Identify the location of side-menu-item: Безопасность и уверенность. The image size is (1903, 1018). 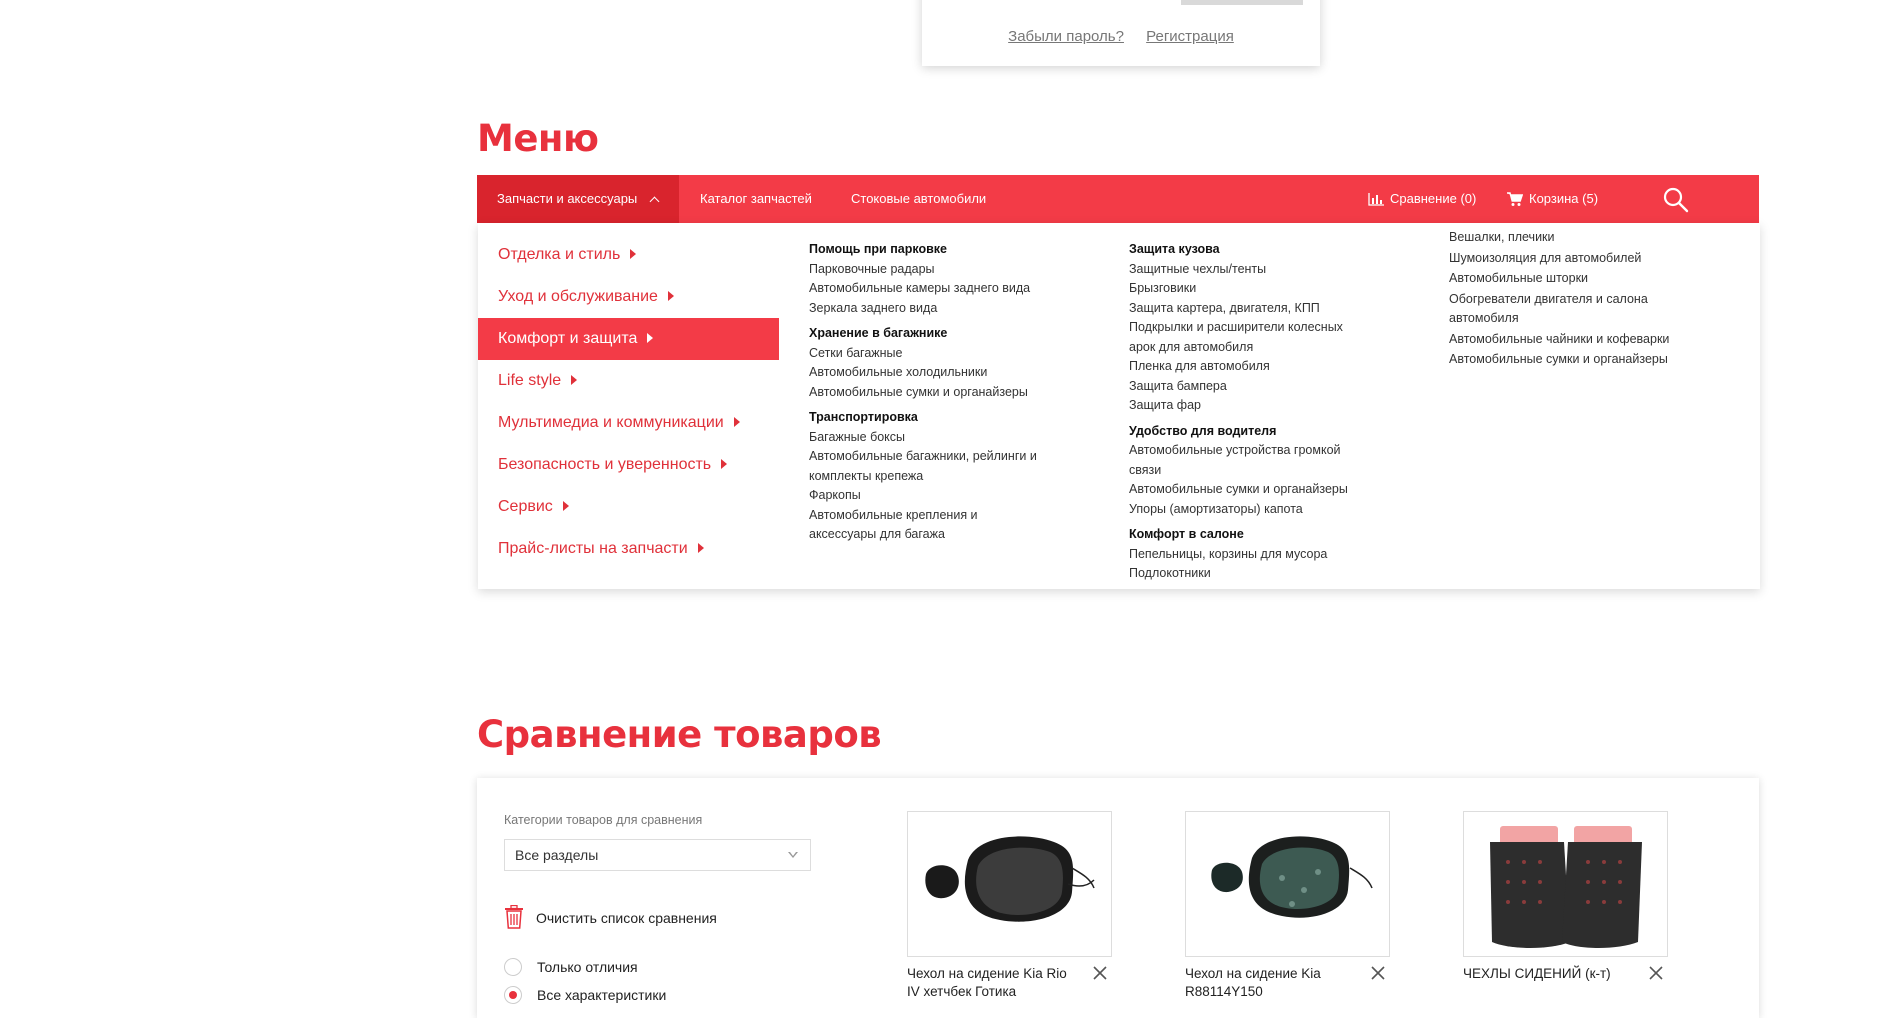
(628, 465).